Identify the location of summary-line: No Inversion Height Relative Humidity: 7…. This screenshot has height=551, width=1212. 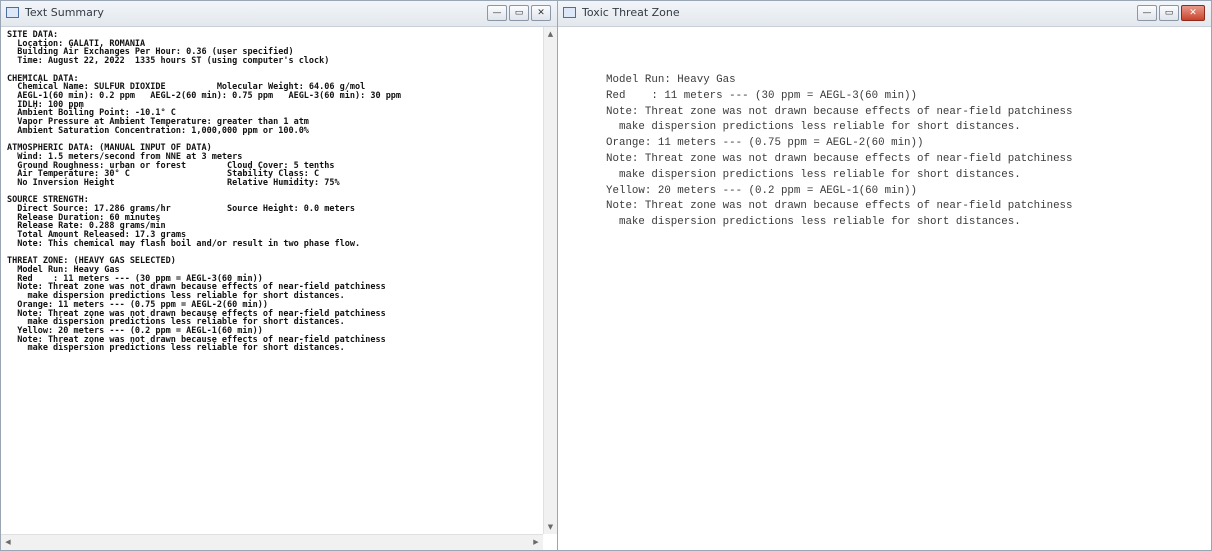
(173, 182).